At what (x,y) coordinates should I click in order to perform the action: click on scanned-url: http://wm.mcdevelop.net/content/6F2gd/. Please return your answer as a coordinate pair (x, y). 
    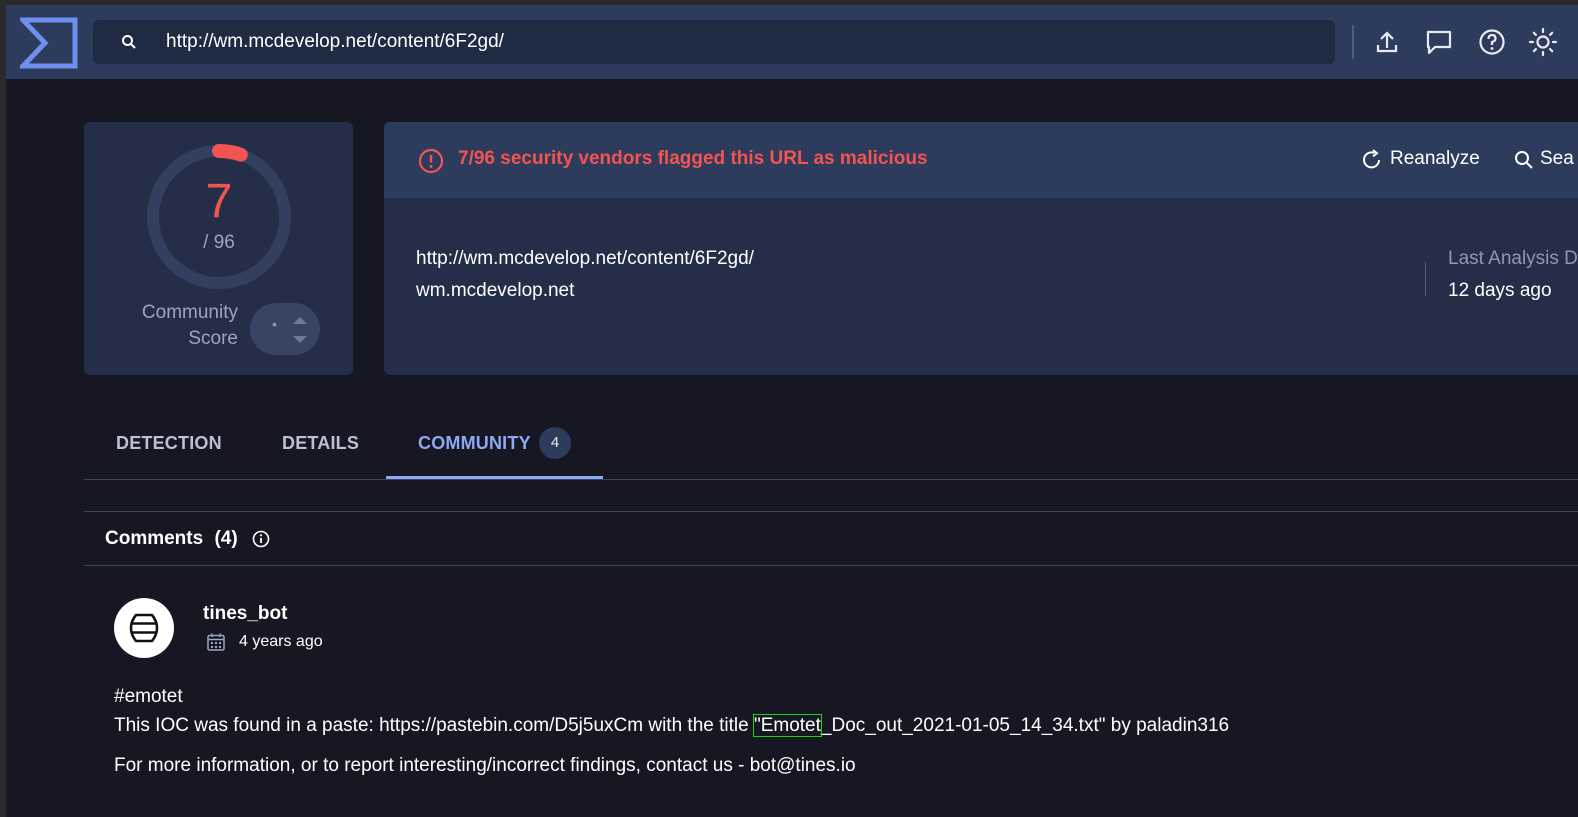
    Looking at the image, I should click on (585, 259).